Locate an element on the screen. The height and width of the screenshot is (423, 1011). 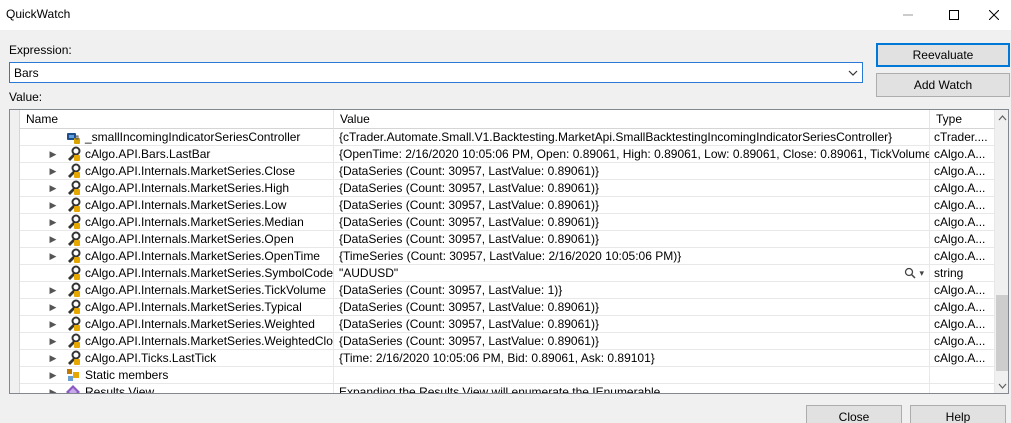
column-header-type: Type is located at coordinates (962, 119).